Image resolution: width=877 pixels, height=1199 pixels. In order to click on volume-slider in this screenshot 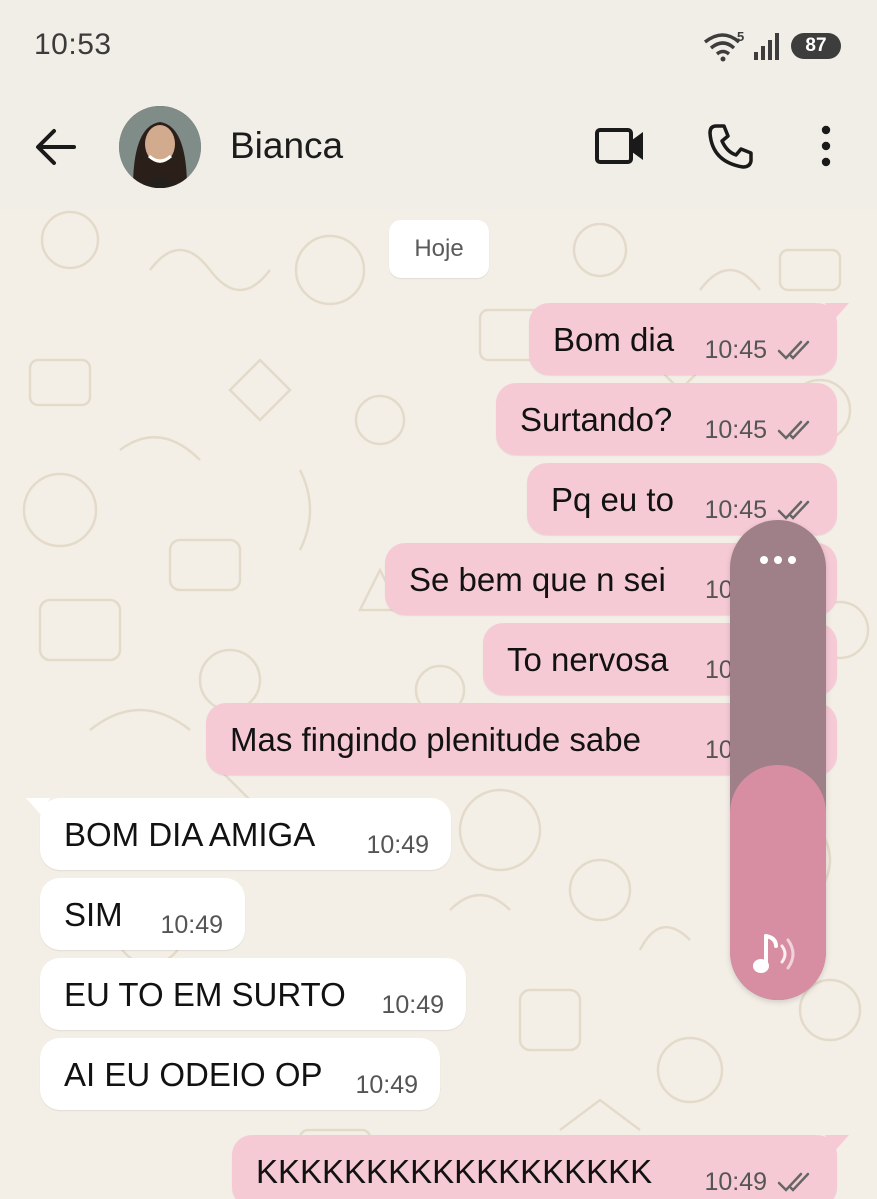, I will do `click(778, 760)`.